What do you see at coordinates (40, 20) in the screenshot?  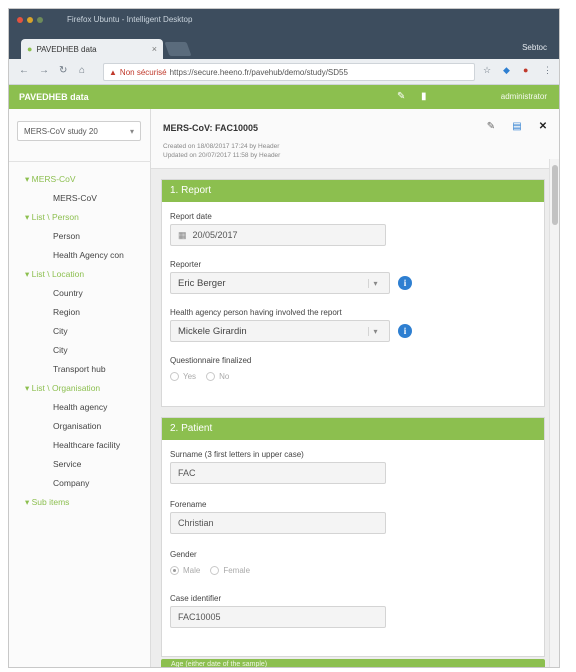 I see `maximize-window-icon` at bounding box center [40, 20].